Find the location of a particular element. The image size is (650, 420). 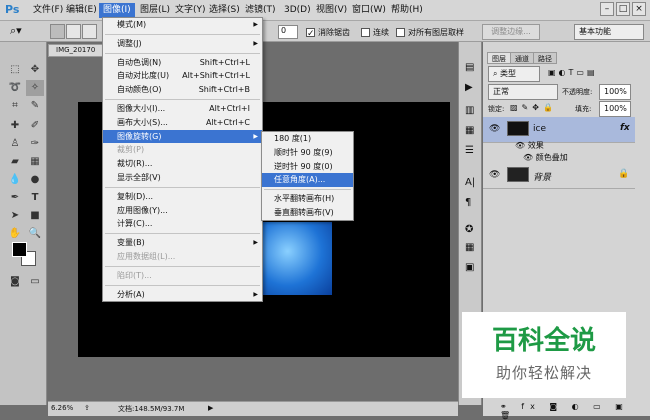

history-brush-tool-icon: ✑ is located at coordinates (35, 144).